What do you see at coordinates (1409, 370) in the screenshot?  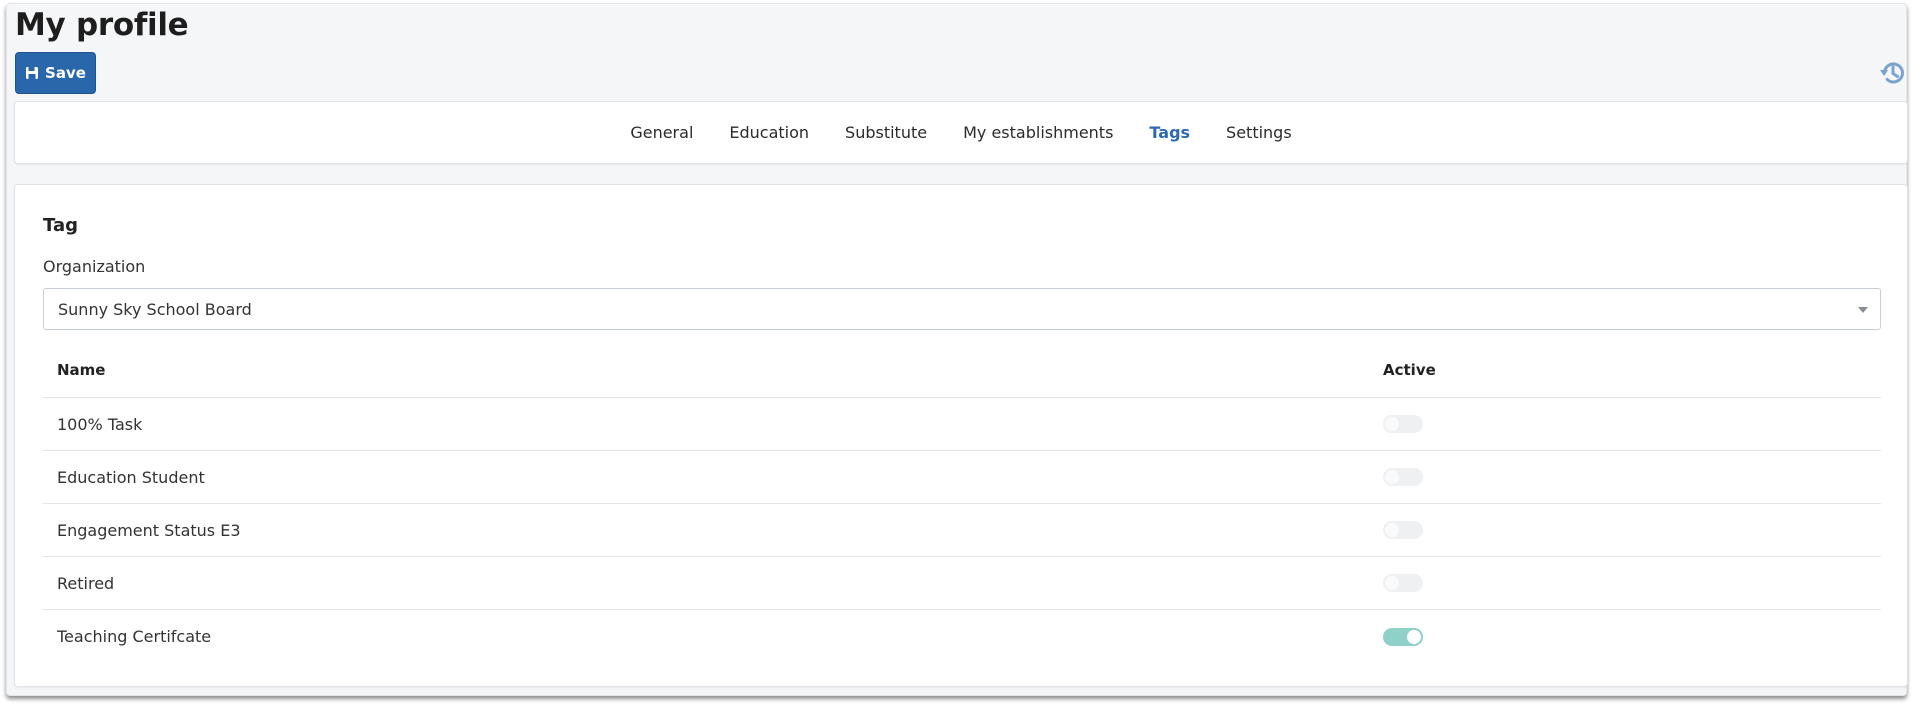 I see `column-header-active: Active` at bounding box center [1409, 370].